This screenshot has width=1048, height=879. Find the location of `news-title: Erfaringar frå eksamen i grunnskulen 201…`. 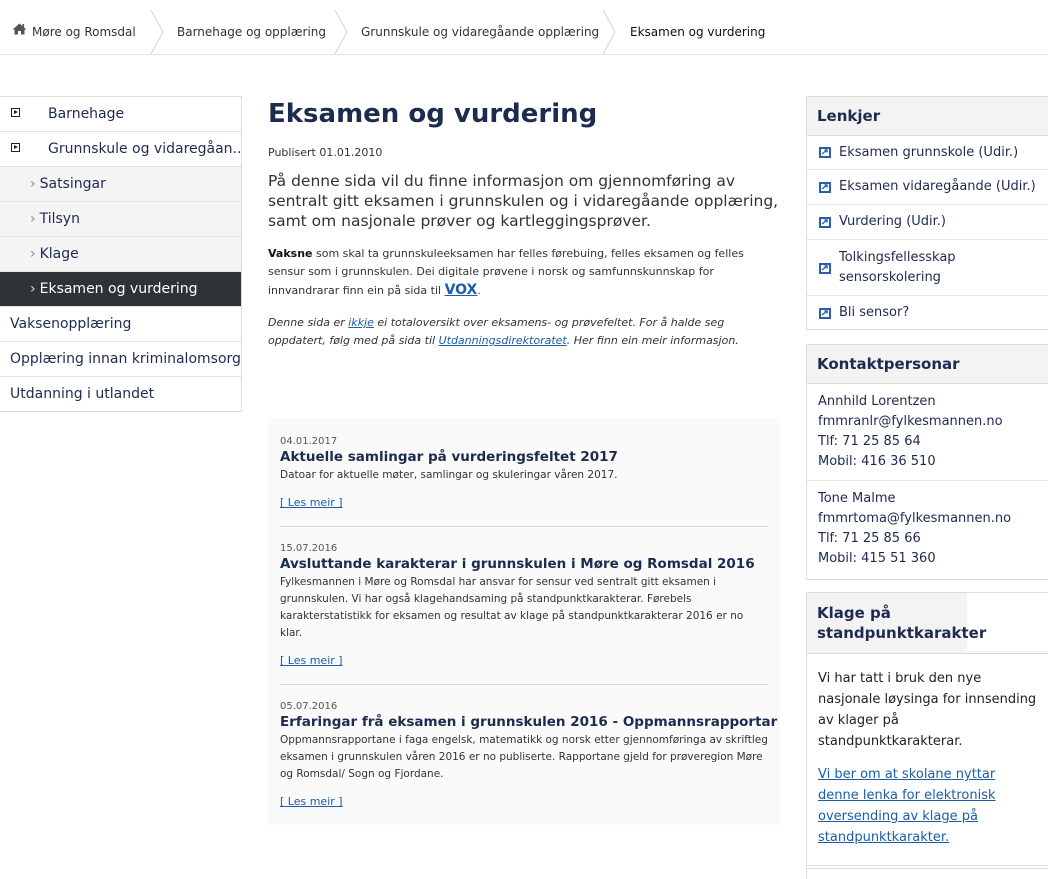

news-title: Erfaringar frå eksamen i grunnskulen 201… is located at coordinates (528, 722).